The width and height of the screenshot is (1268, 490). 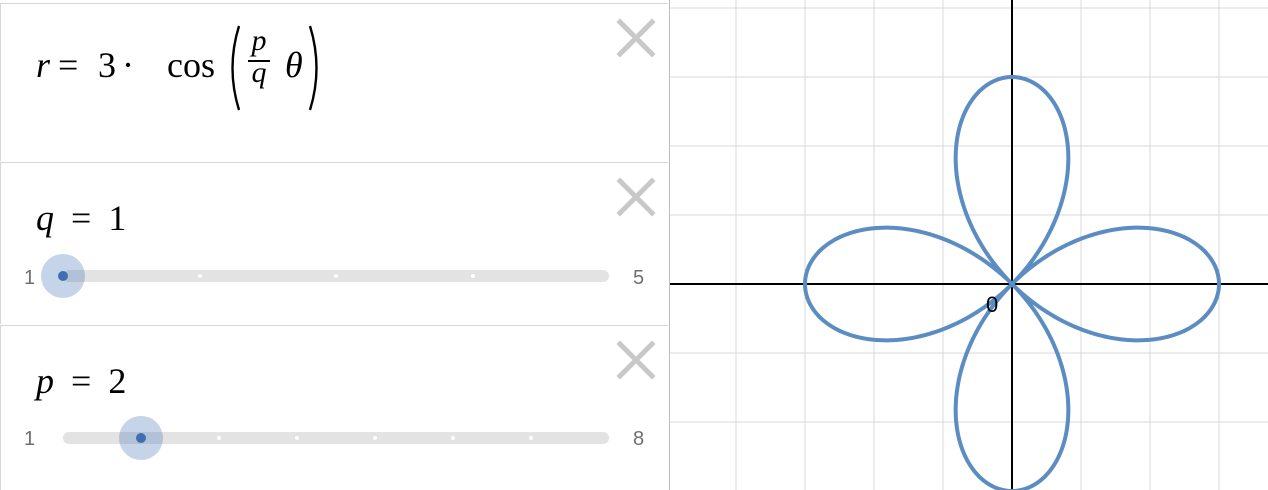 I want to click on left-paren-icon, so click(x=236, y=68).